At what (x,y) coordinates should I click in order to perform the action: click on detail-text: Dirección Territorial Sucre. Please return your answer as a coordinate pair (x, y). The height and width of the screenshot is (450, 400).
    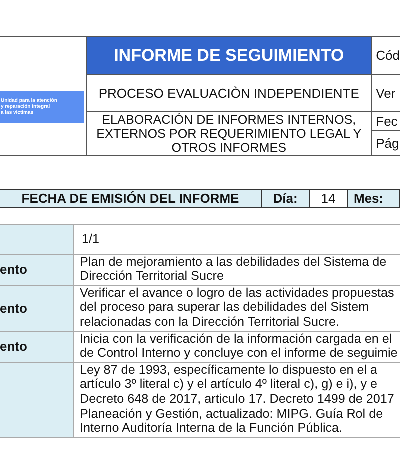
    Looking at the image, I should click on (152, 276).